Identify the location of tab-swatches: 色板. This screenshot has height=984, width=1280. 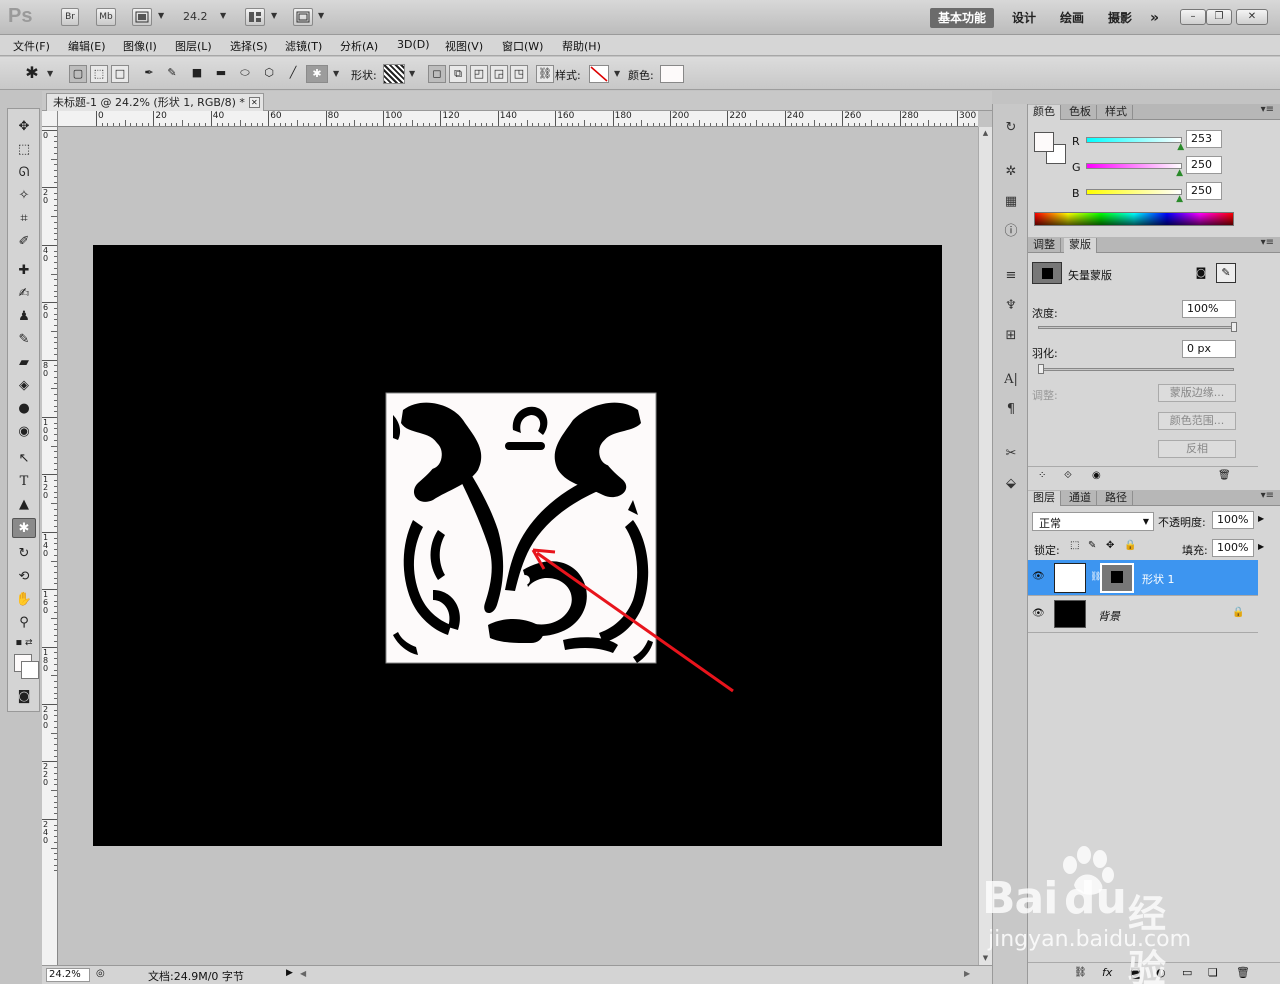
(1080, 112).